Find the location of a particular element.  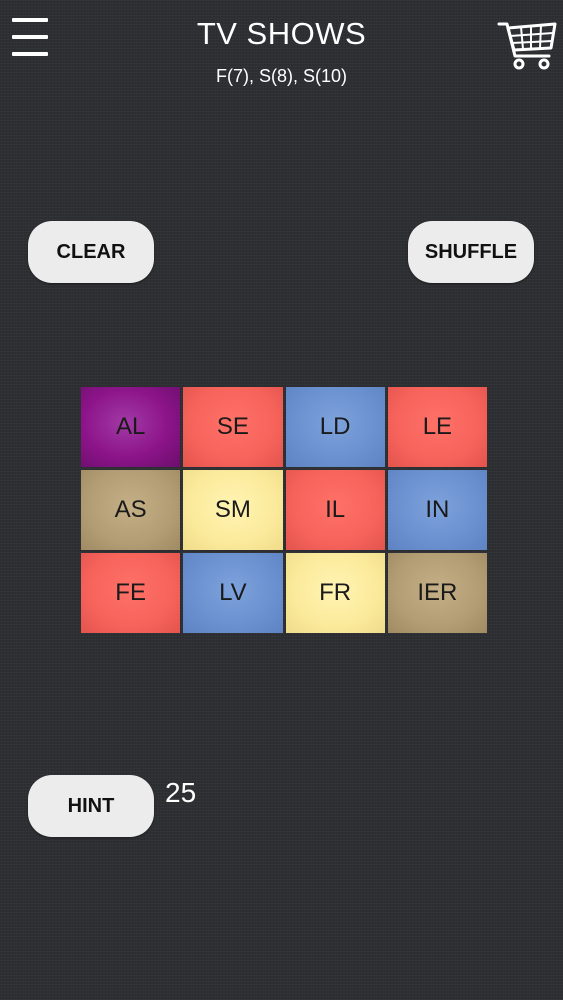

letter-tile: FE is located at coordinates (131, 593).